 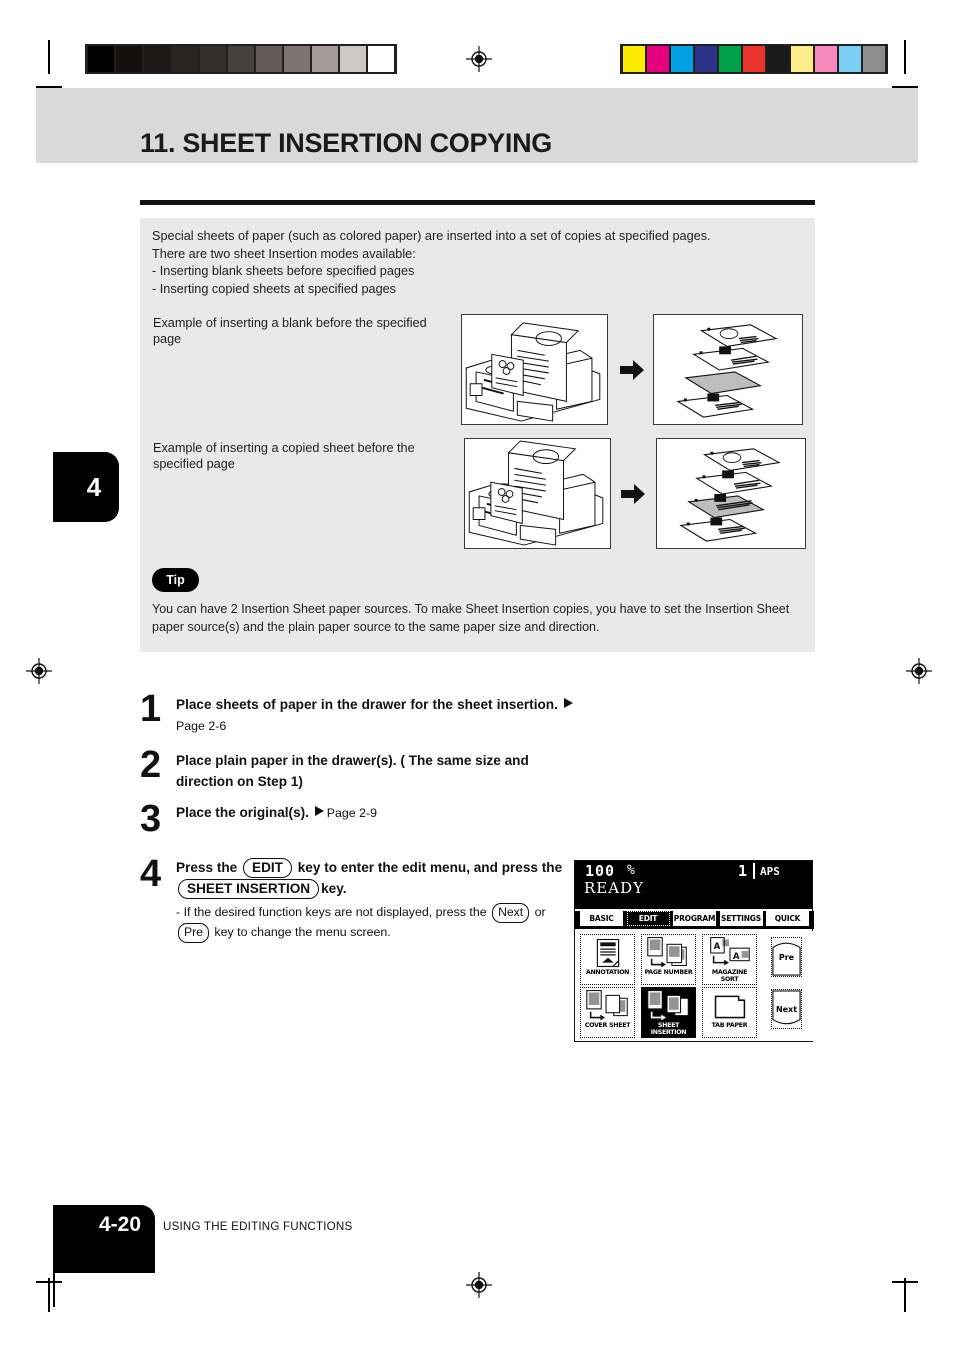 What do you see at coordinates (919, 671) in the screenshot?
I see `registration-mark-right` at bounding box center [919, 671].